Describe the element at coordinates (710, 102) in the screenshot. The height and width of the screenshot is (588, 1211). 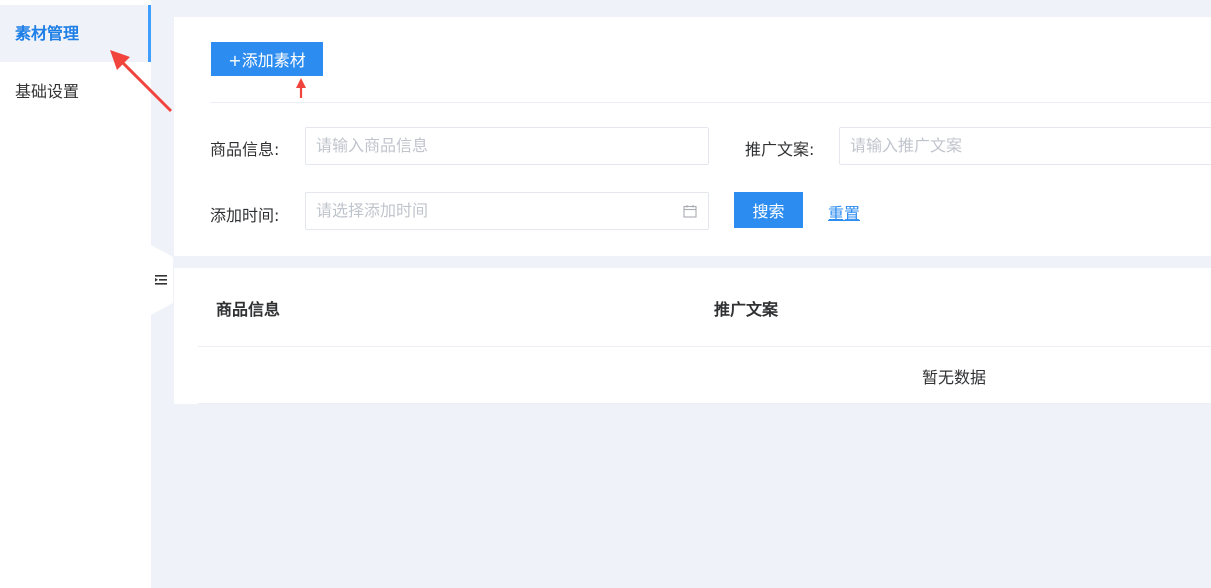
I see `divider` at that location.